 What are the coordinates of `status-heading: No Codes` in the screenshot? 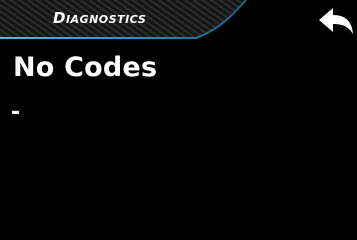 It's located at (85, 67).